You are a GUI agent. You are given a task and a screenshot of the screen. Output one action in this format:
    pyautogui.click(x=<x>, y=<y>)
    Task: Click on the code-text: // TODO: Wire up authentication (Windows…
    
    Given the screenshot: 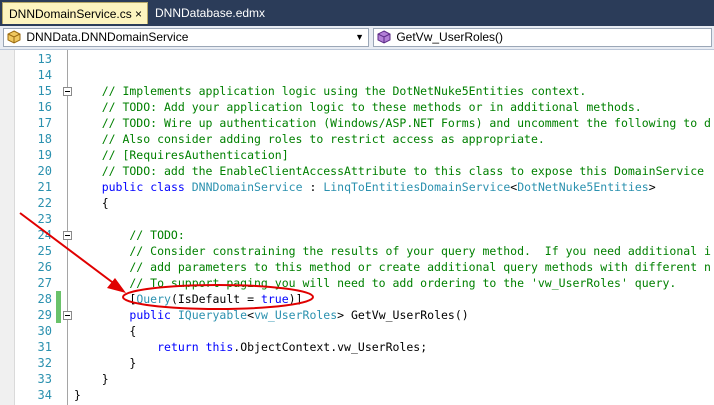 What is the action you would take?
    pyautogui.click(x=392, y=123)
    